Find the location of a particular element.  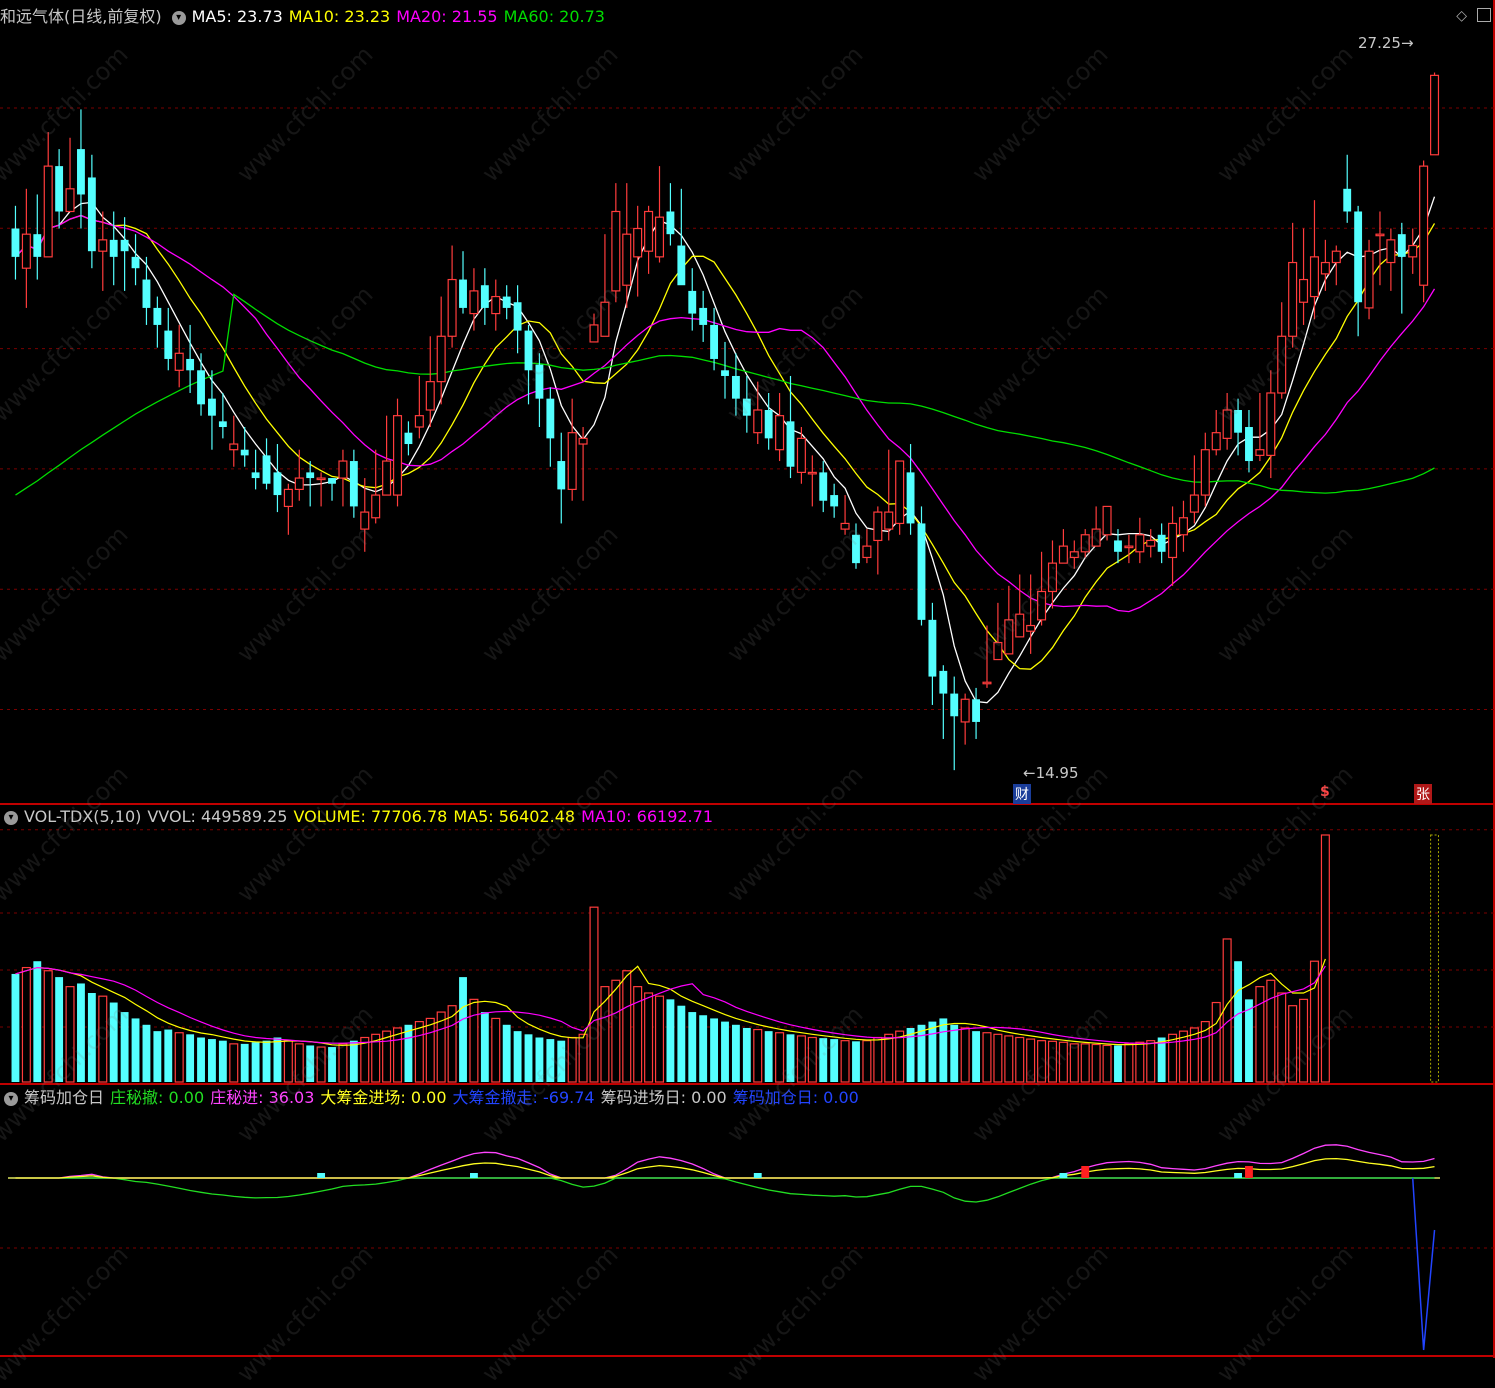

zhuang-che-label: 庄秘撤: 0.00 is located at coordinates (157, 1097).